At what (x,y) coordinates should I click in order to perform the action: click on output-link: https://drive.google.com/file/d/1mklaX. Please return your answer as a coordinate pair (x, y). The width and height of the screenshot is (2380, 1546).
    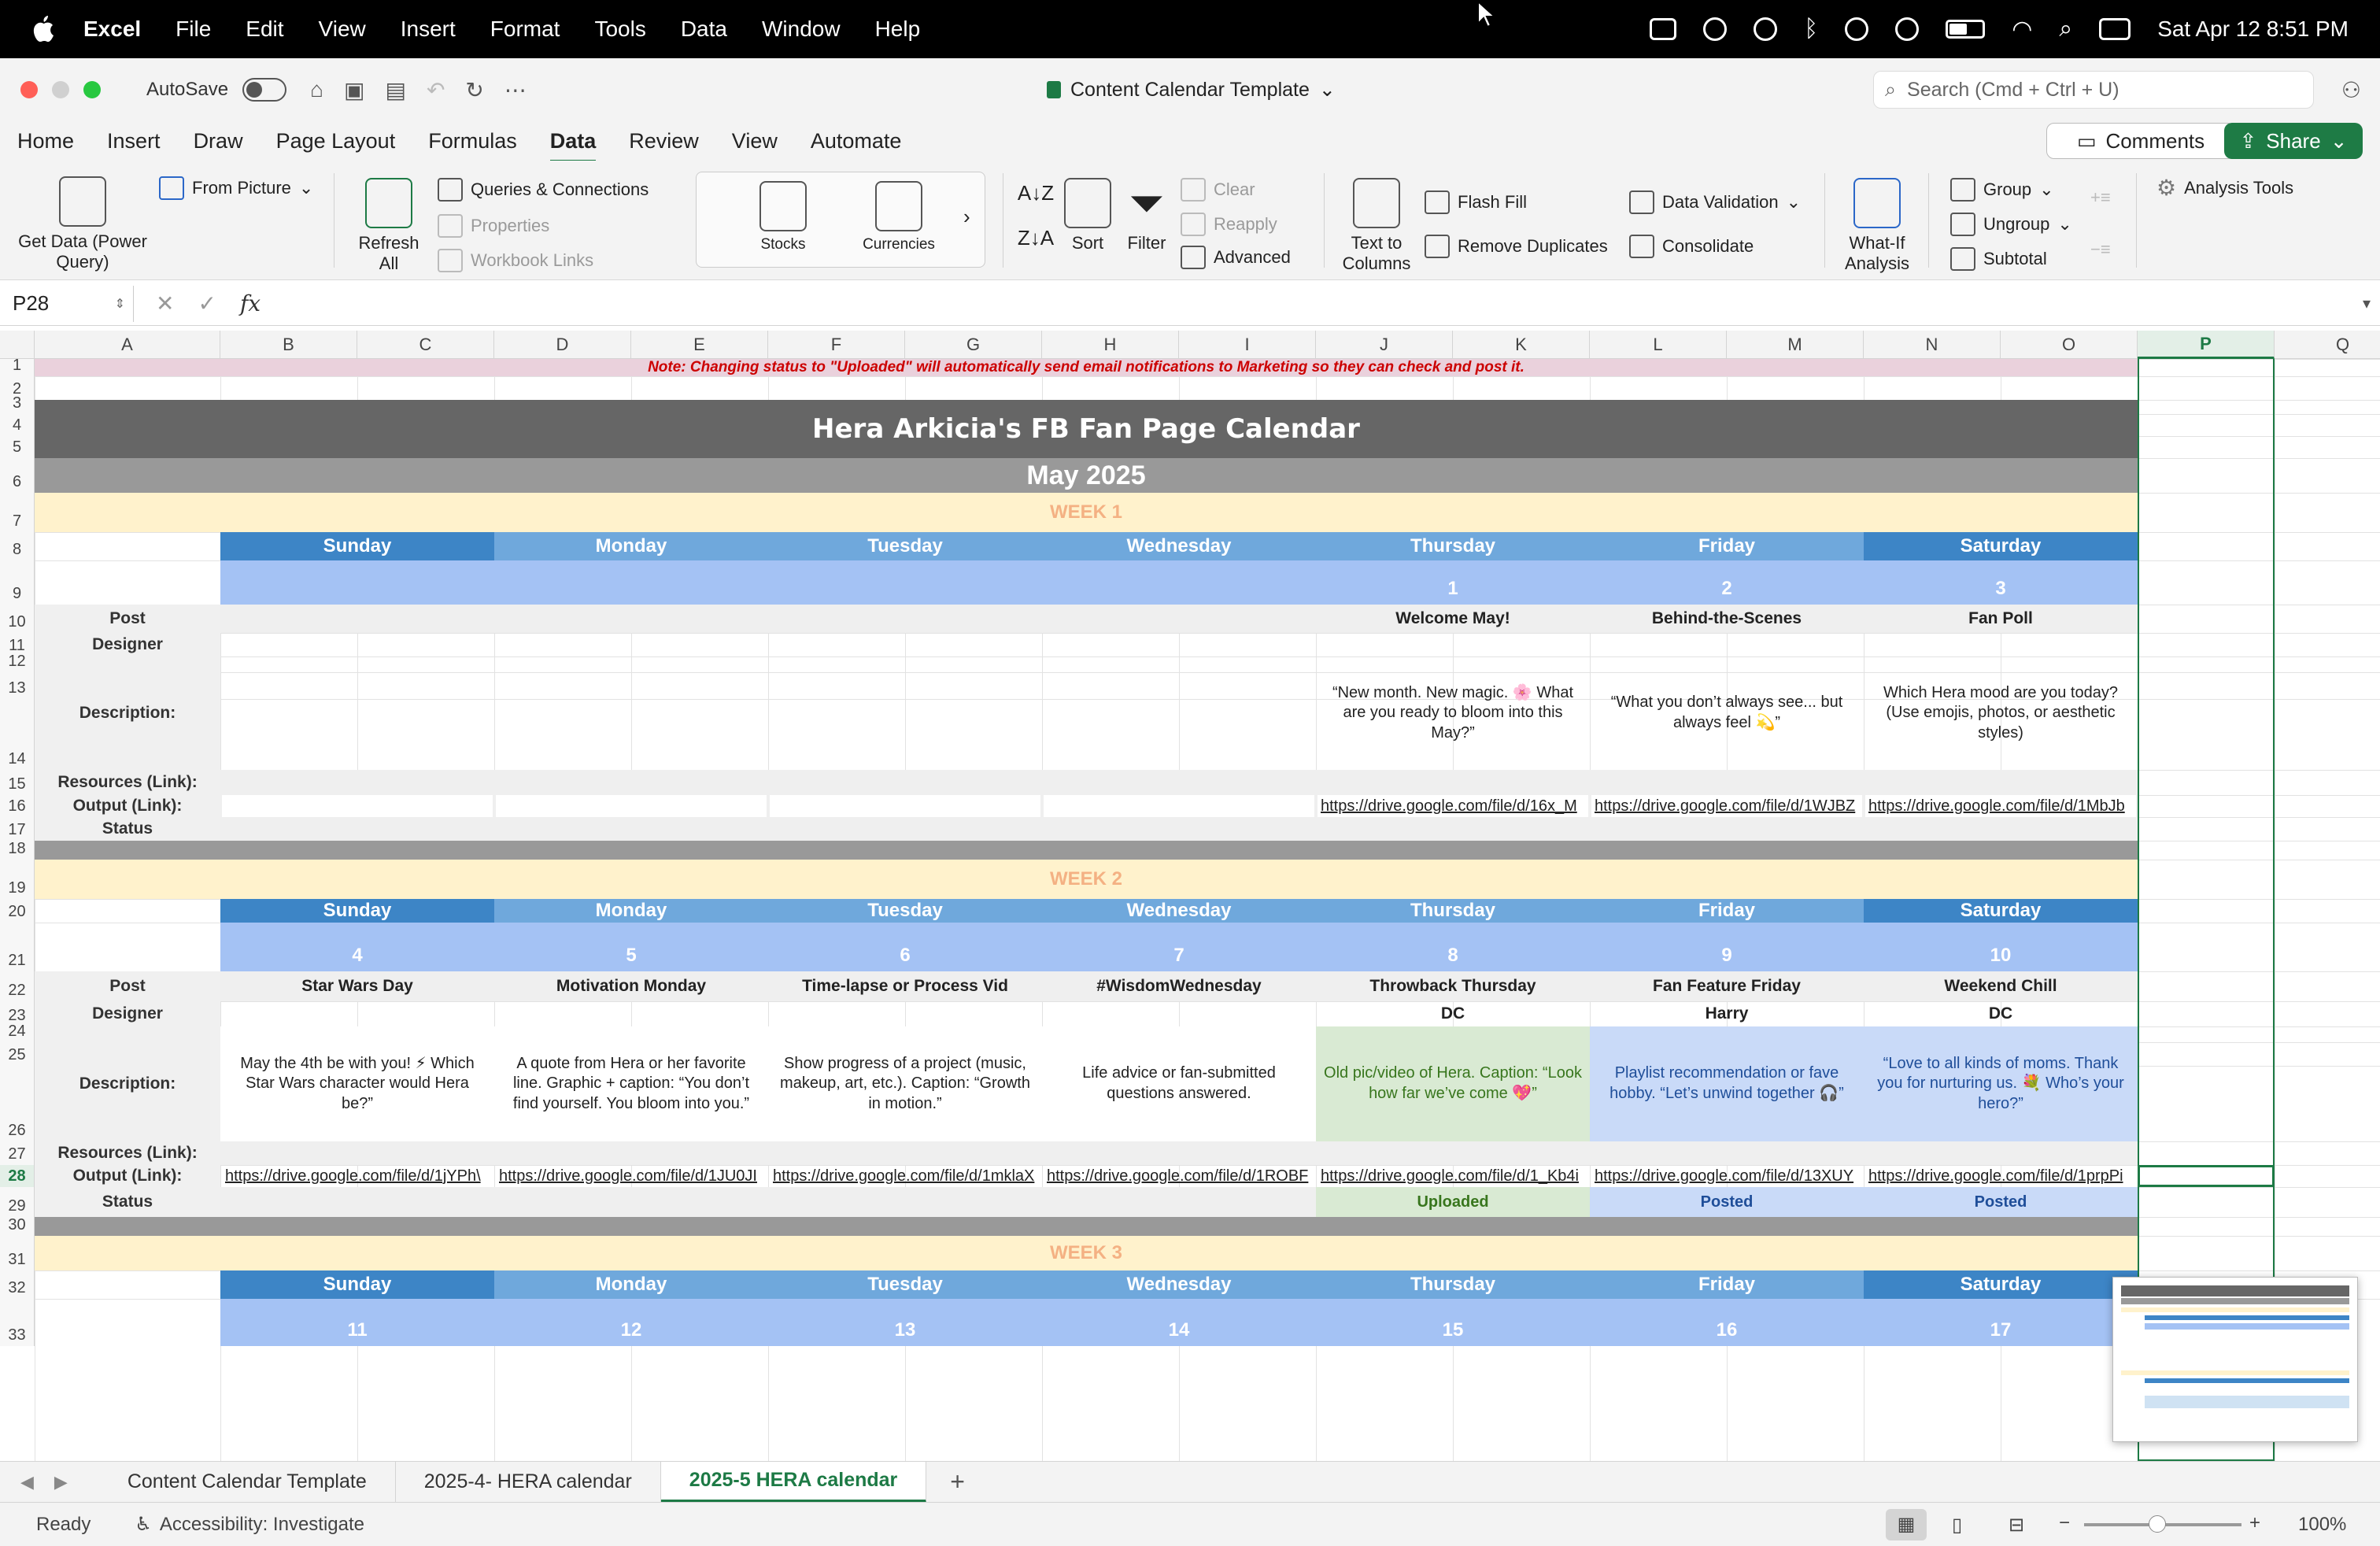
    Looking at the image, I should click on (905, 1176).